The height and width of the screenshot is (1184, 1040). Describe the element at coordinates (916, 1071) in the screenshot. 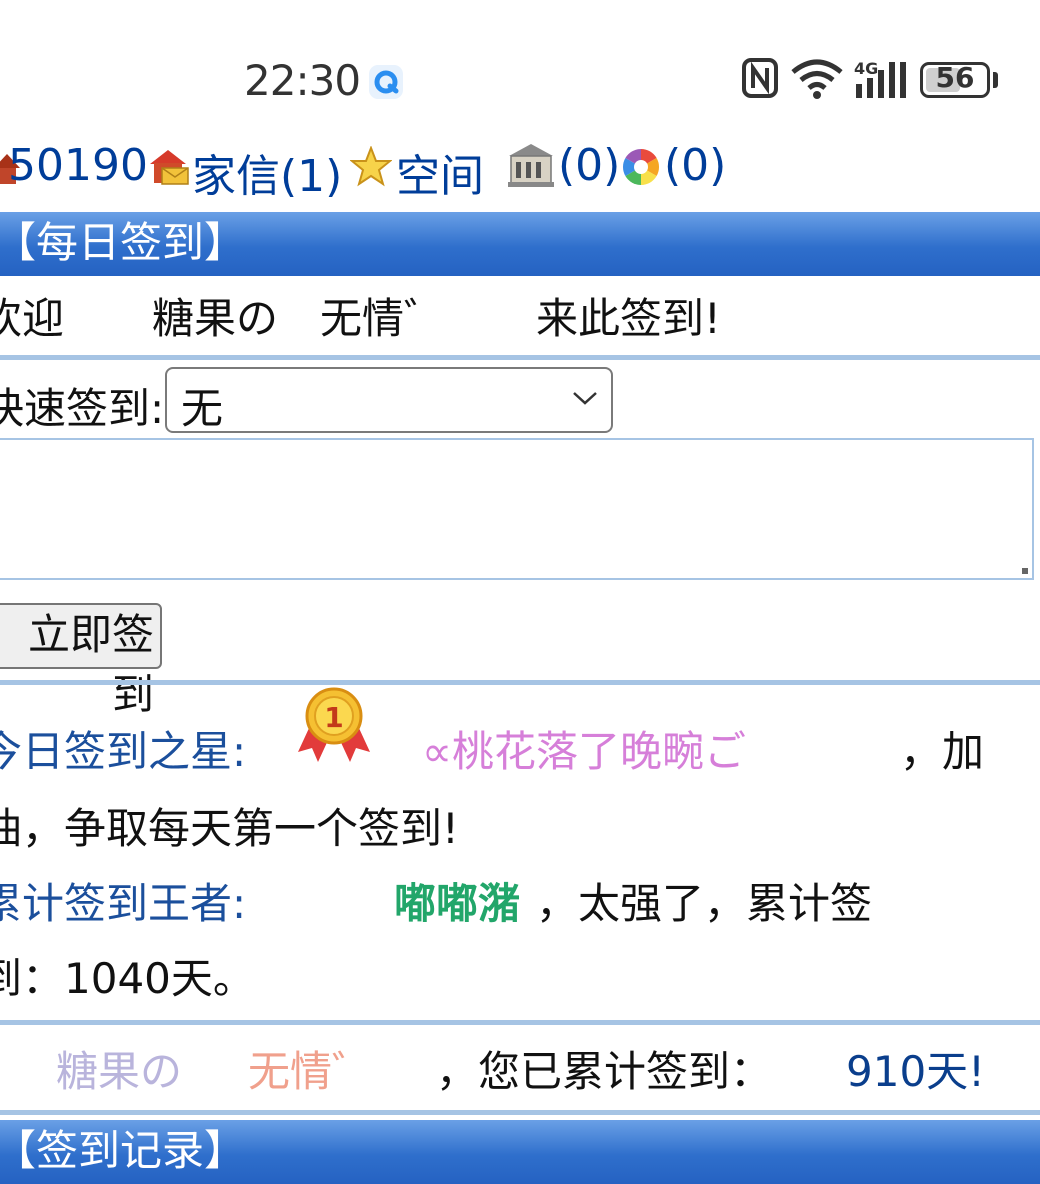

I see `my-total-days: 910天!` at that location.